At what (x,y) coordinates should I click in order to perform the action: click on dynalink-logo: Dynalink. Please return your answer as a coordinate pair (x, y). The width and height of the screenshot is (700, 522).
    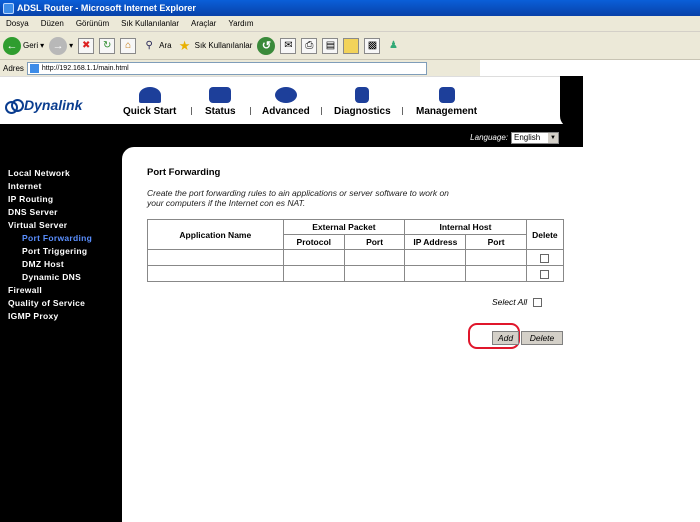
    Looking at the image, I should click on (43, 105).